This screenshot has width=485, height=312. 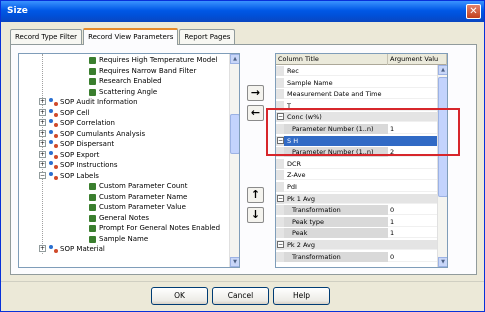 What do you see at coordinates (143, 186) in the screenshot?
I see `tree-item-label: Custom Parameter Count` at bounding box center [143, 186].